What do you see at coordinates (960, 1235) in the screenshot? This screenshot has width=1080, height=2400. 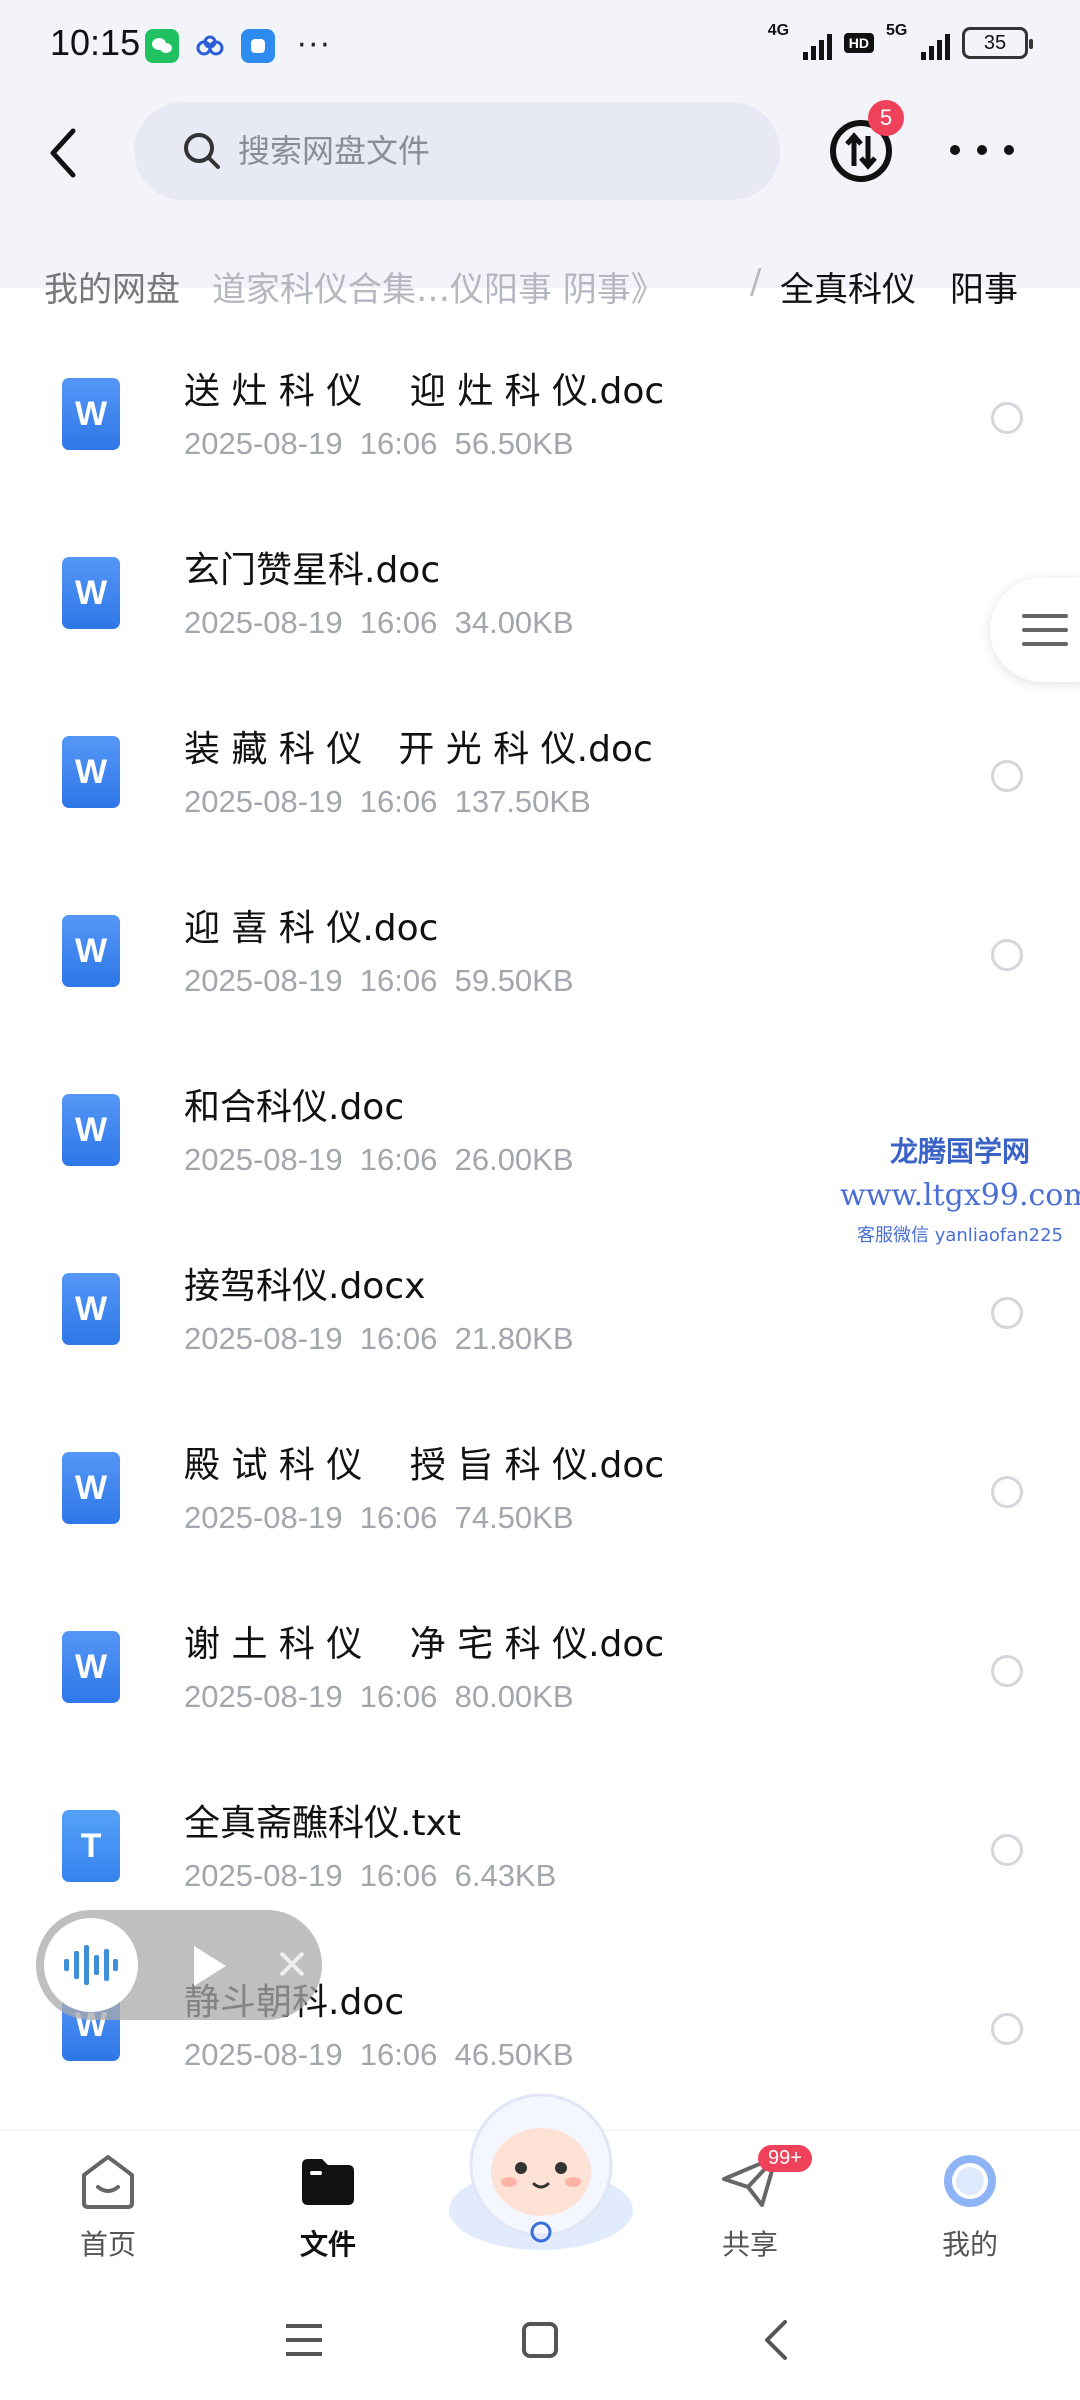 I see `watermark-contact: 客服微信 yanliaofan225` at bounding box center [960, 1235].